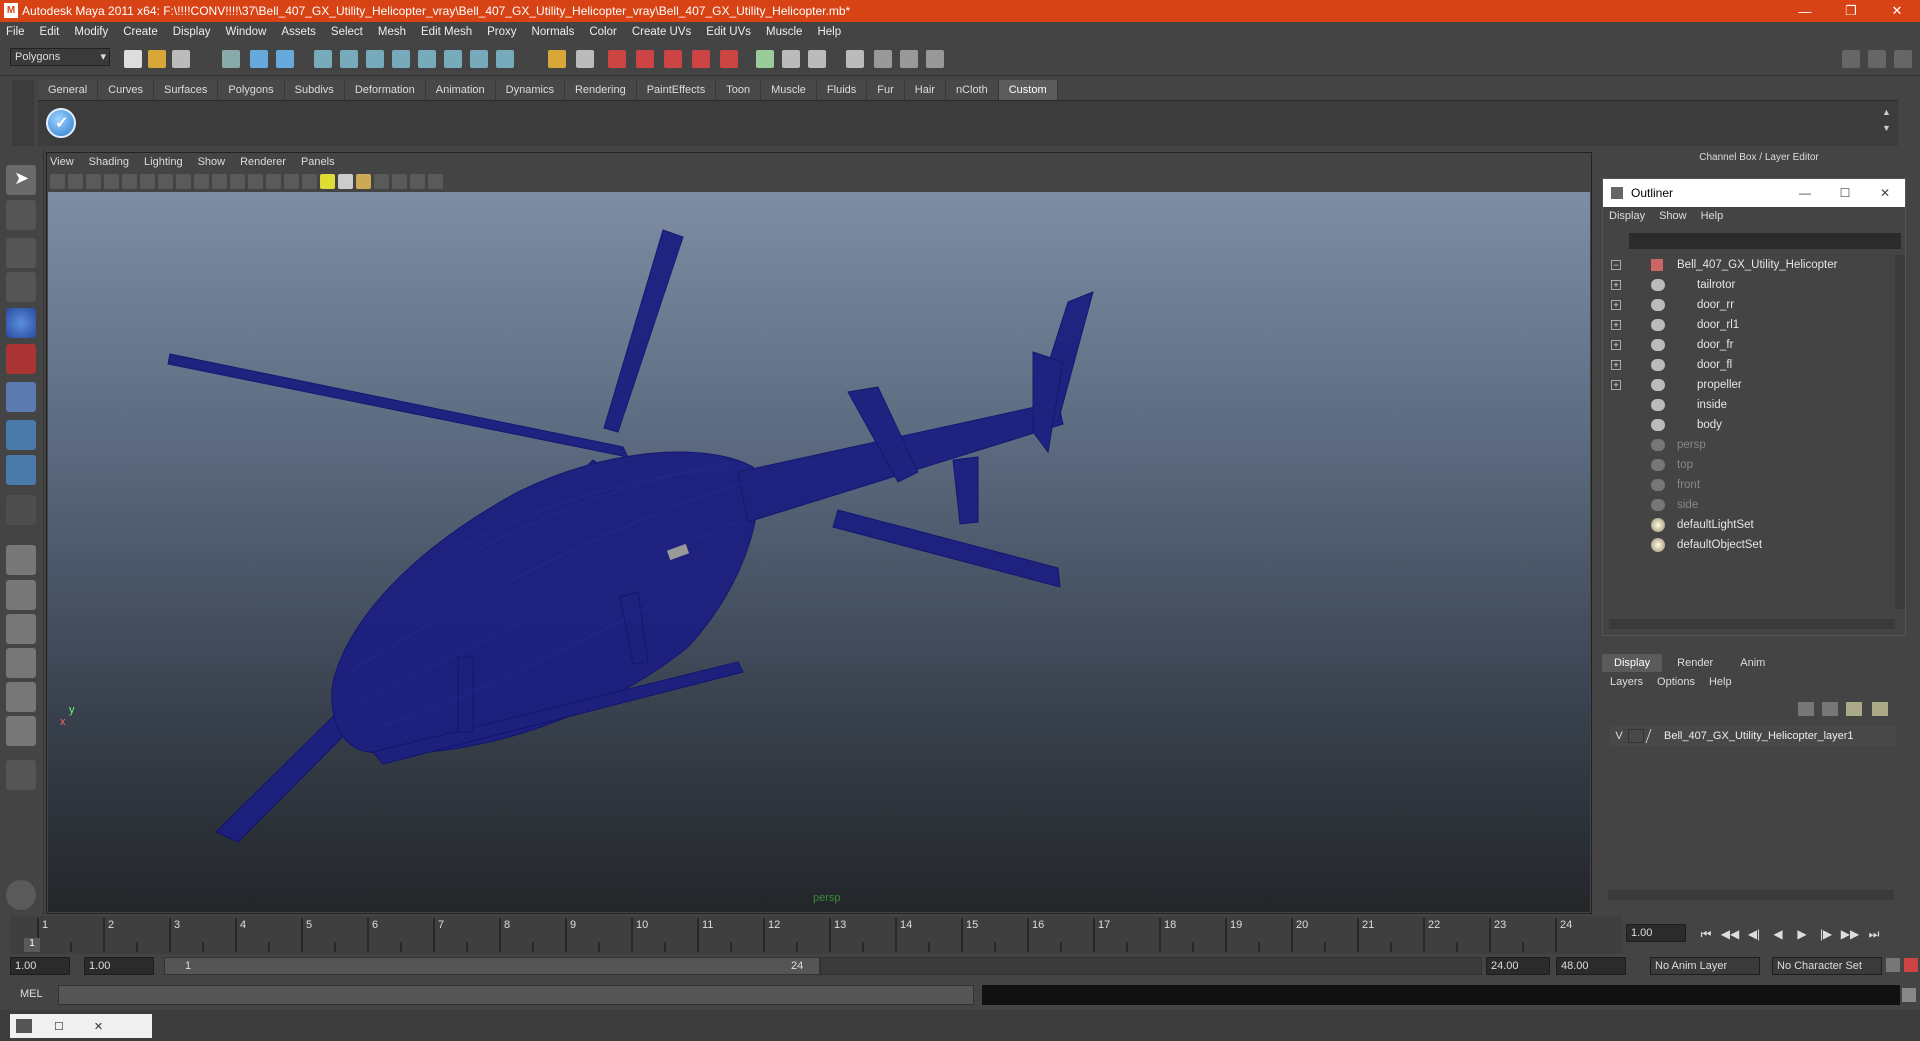 This screenshot has height=1041, width=1920. I want to click on minimized-window: ☐ ✕, so click(81, 1026).